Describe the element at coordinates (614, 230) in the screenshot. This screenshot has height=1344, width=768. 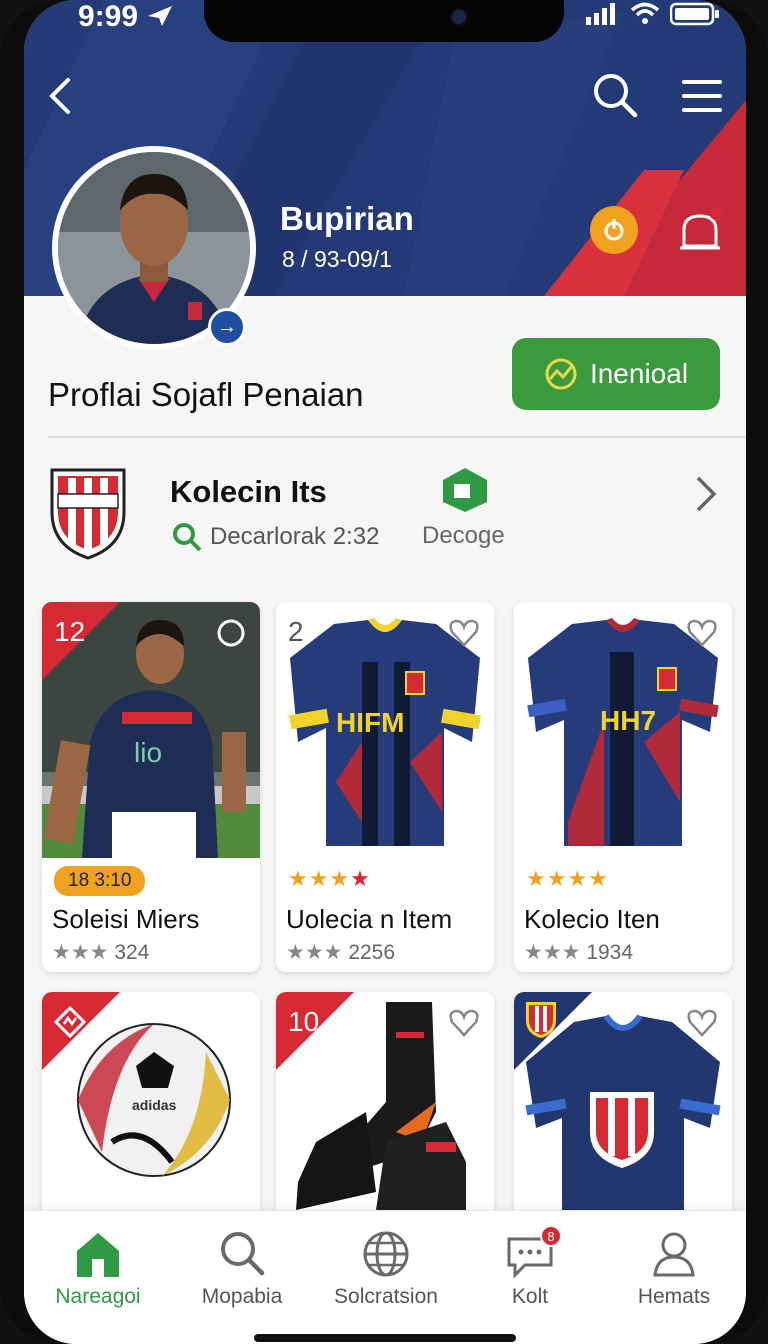
I see `notification-bubble-icon` at that location.